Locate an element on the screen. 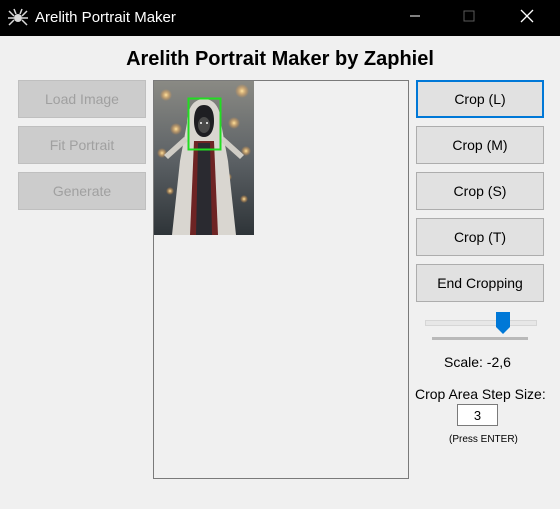 The width and height of the screenshot is (560, 509). crop-tiny-button: Crop (T) is located at coordinates (480, 237).